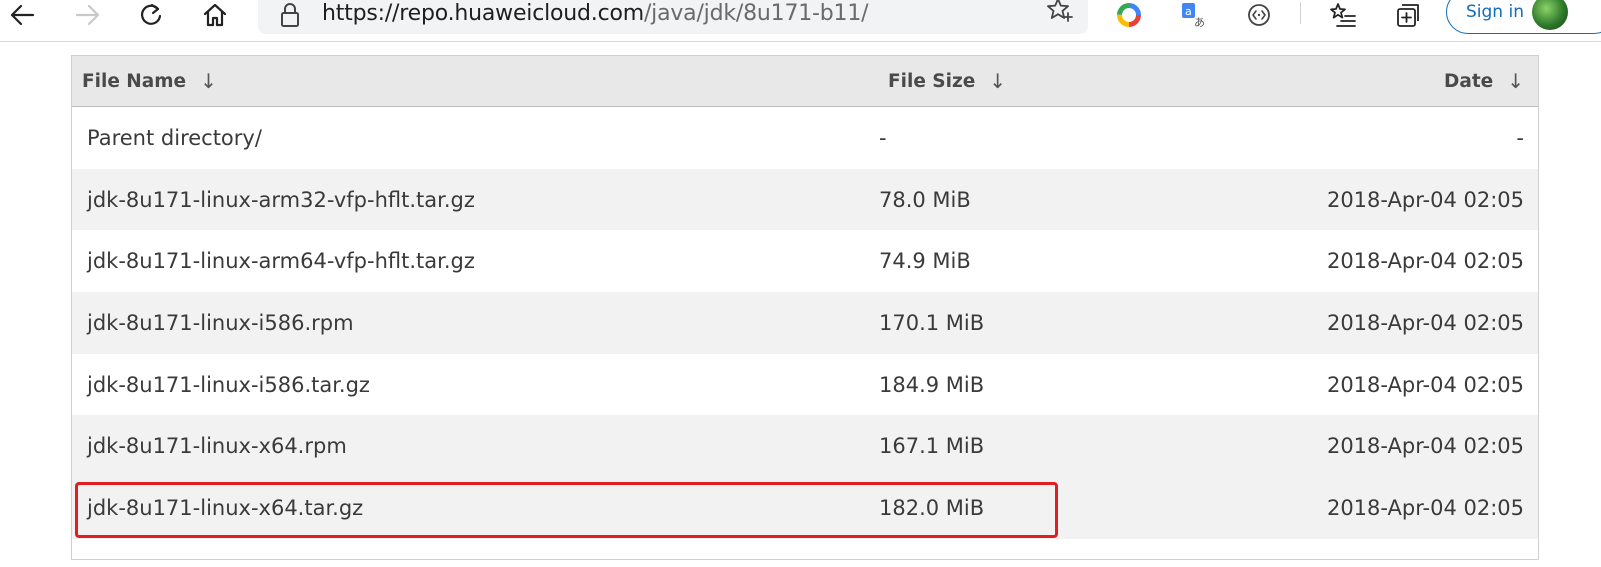 The width and height of the screenshot is (1601, 567). Describe the element at coordinates (1495, 12) in the screenshot. I see `sign-in-label: Sign in` at that location.